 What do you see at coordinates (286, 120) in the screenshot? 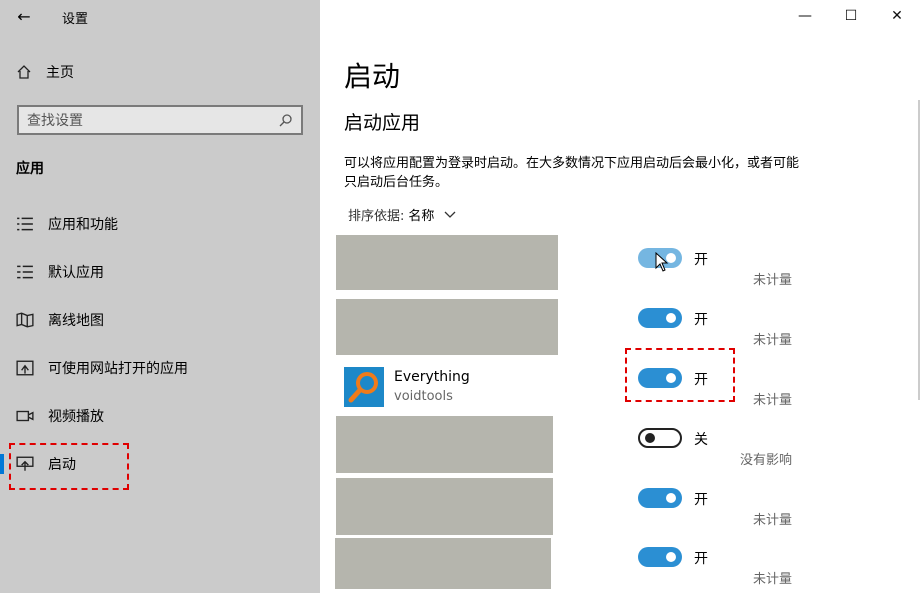
I see `search-icon` at bounding box center [286, 120].